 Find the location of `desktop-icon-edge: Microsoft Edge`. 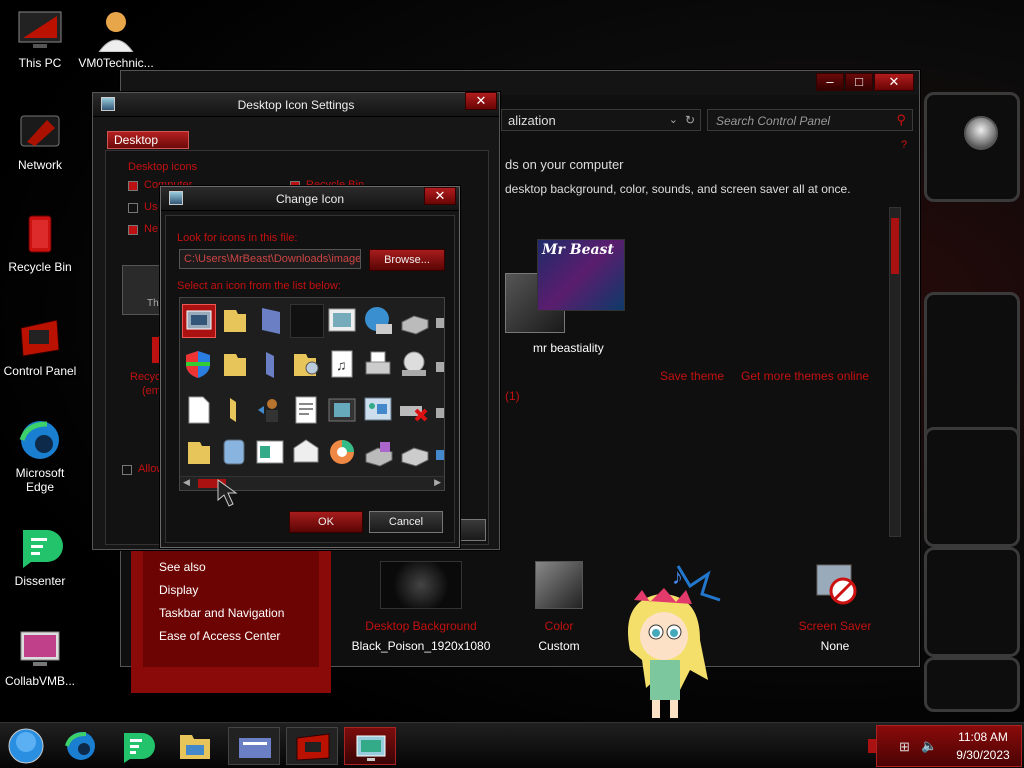

desktop-icon-edge: Microsoft Edge is located at coordinates (40, 456).